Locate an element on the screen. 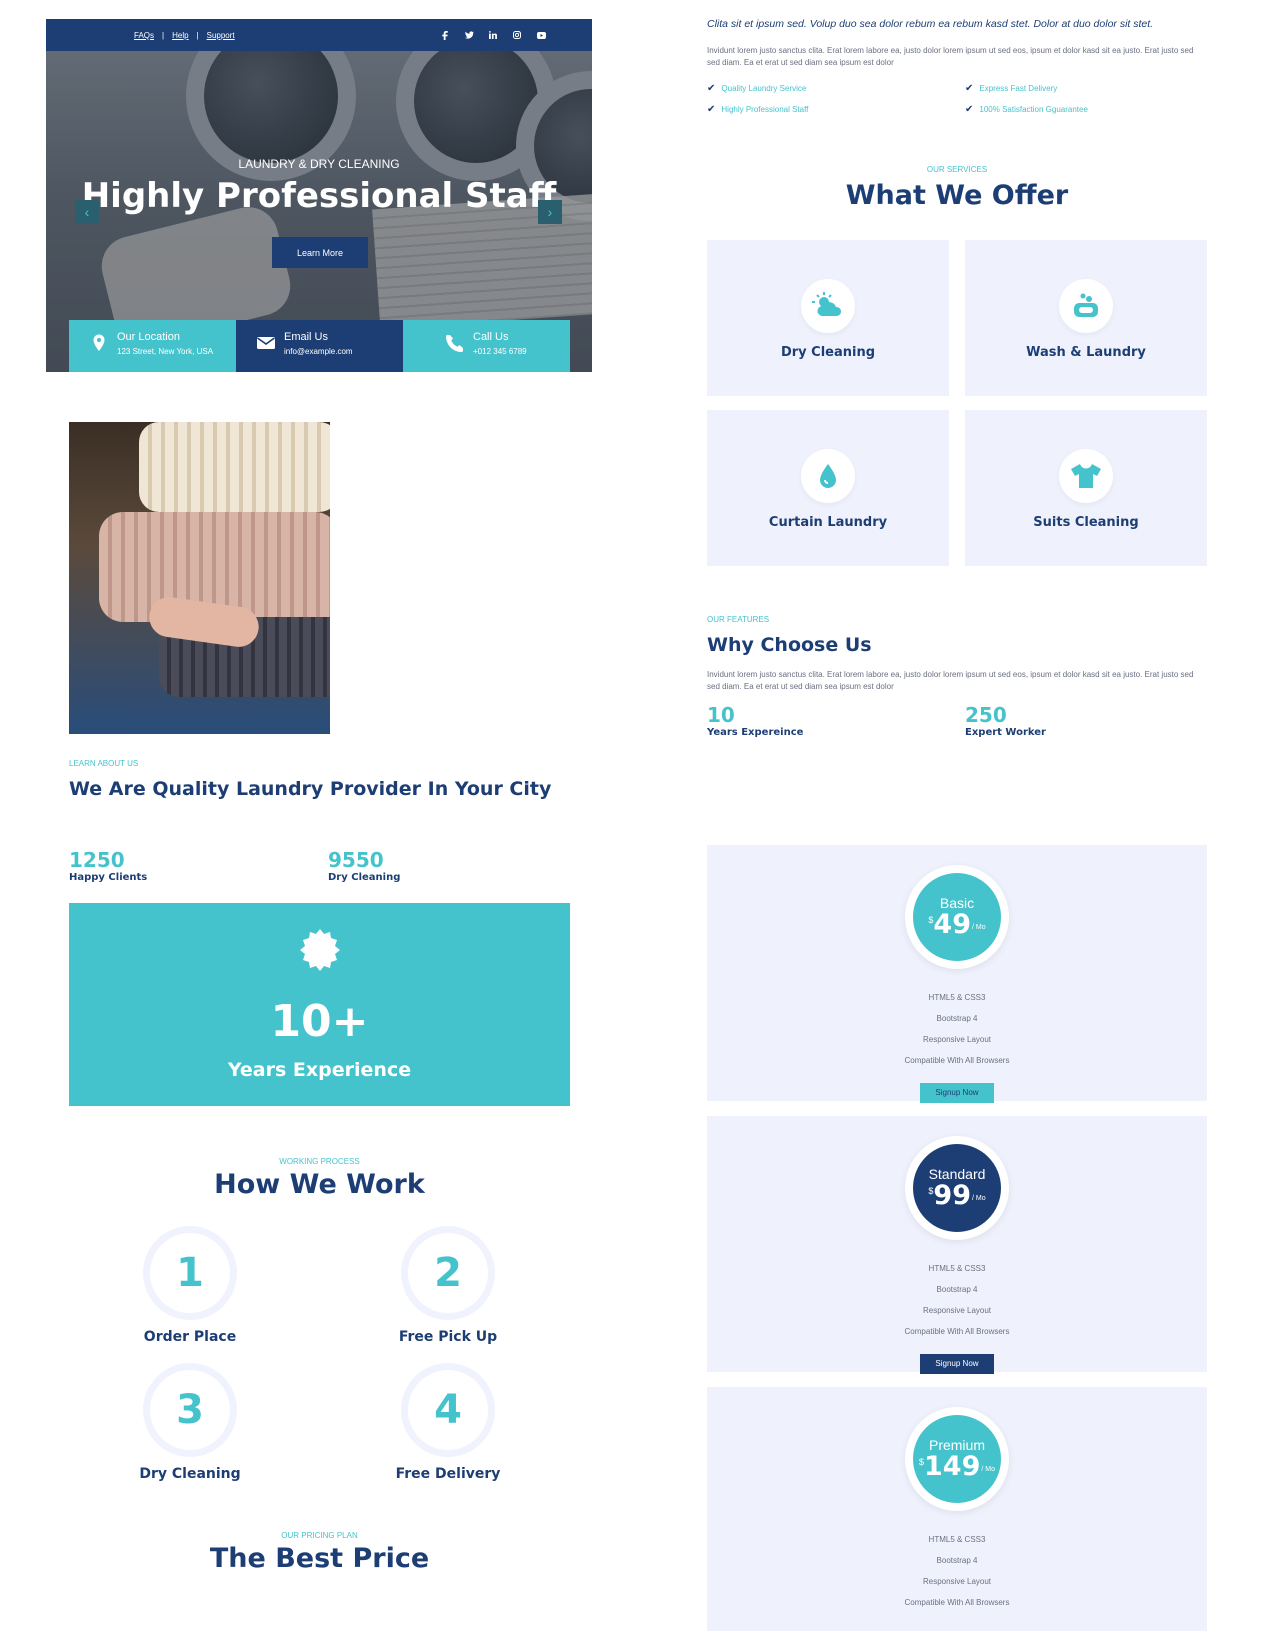 Image resolution: width=1275 pixels, height=1650 pixels. services-eyebrow: OUR SERVICES is located at coordinates (957, 169).